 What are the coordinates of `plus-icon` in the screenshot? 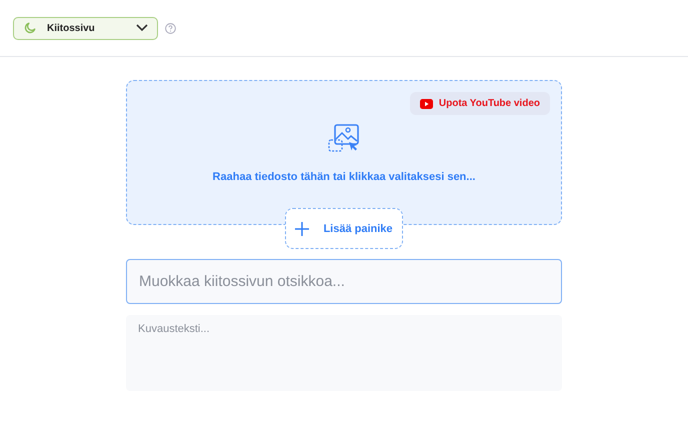 It's located at (302, 229).